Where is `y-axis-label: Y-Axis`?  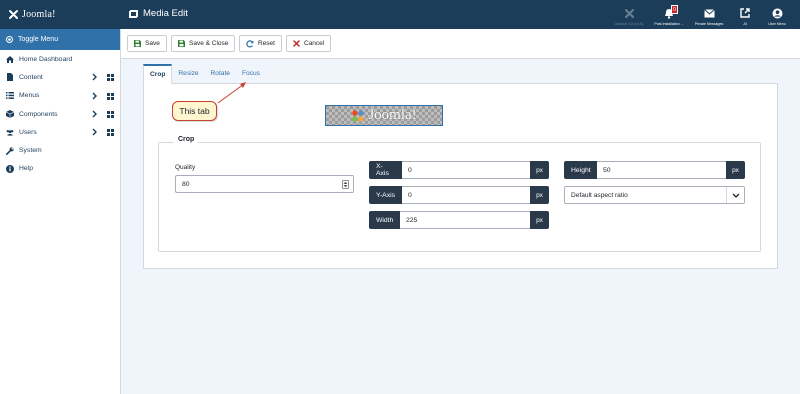
y-axis-label: Y-Axis is located at coordinates (385, 195).